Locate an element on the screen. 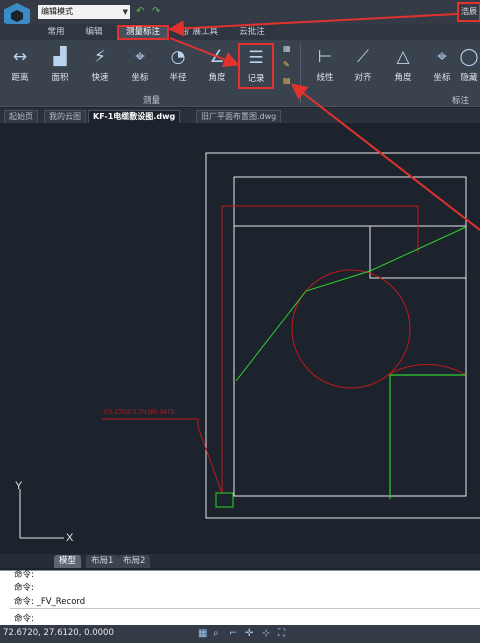  osnap-icon: ⊹ is located at coordinates (266, 633).